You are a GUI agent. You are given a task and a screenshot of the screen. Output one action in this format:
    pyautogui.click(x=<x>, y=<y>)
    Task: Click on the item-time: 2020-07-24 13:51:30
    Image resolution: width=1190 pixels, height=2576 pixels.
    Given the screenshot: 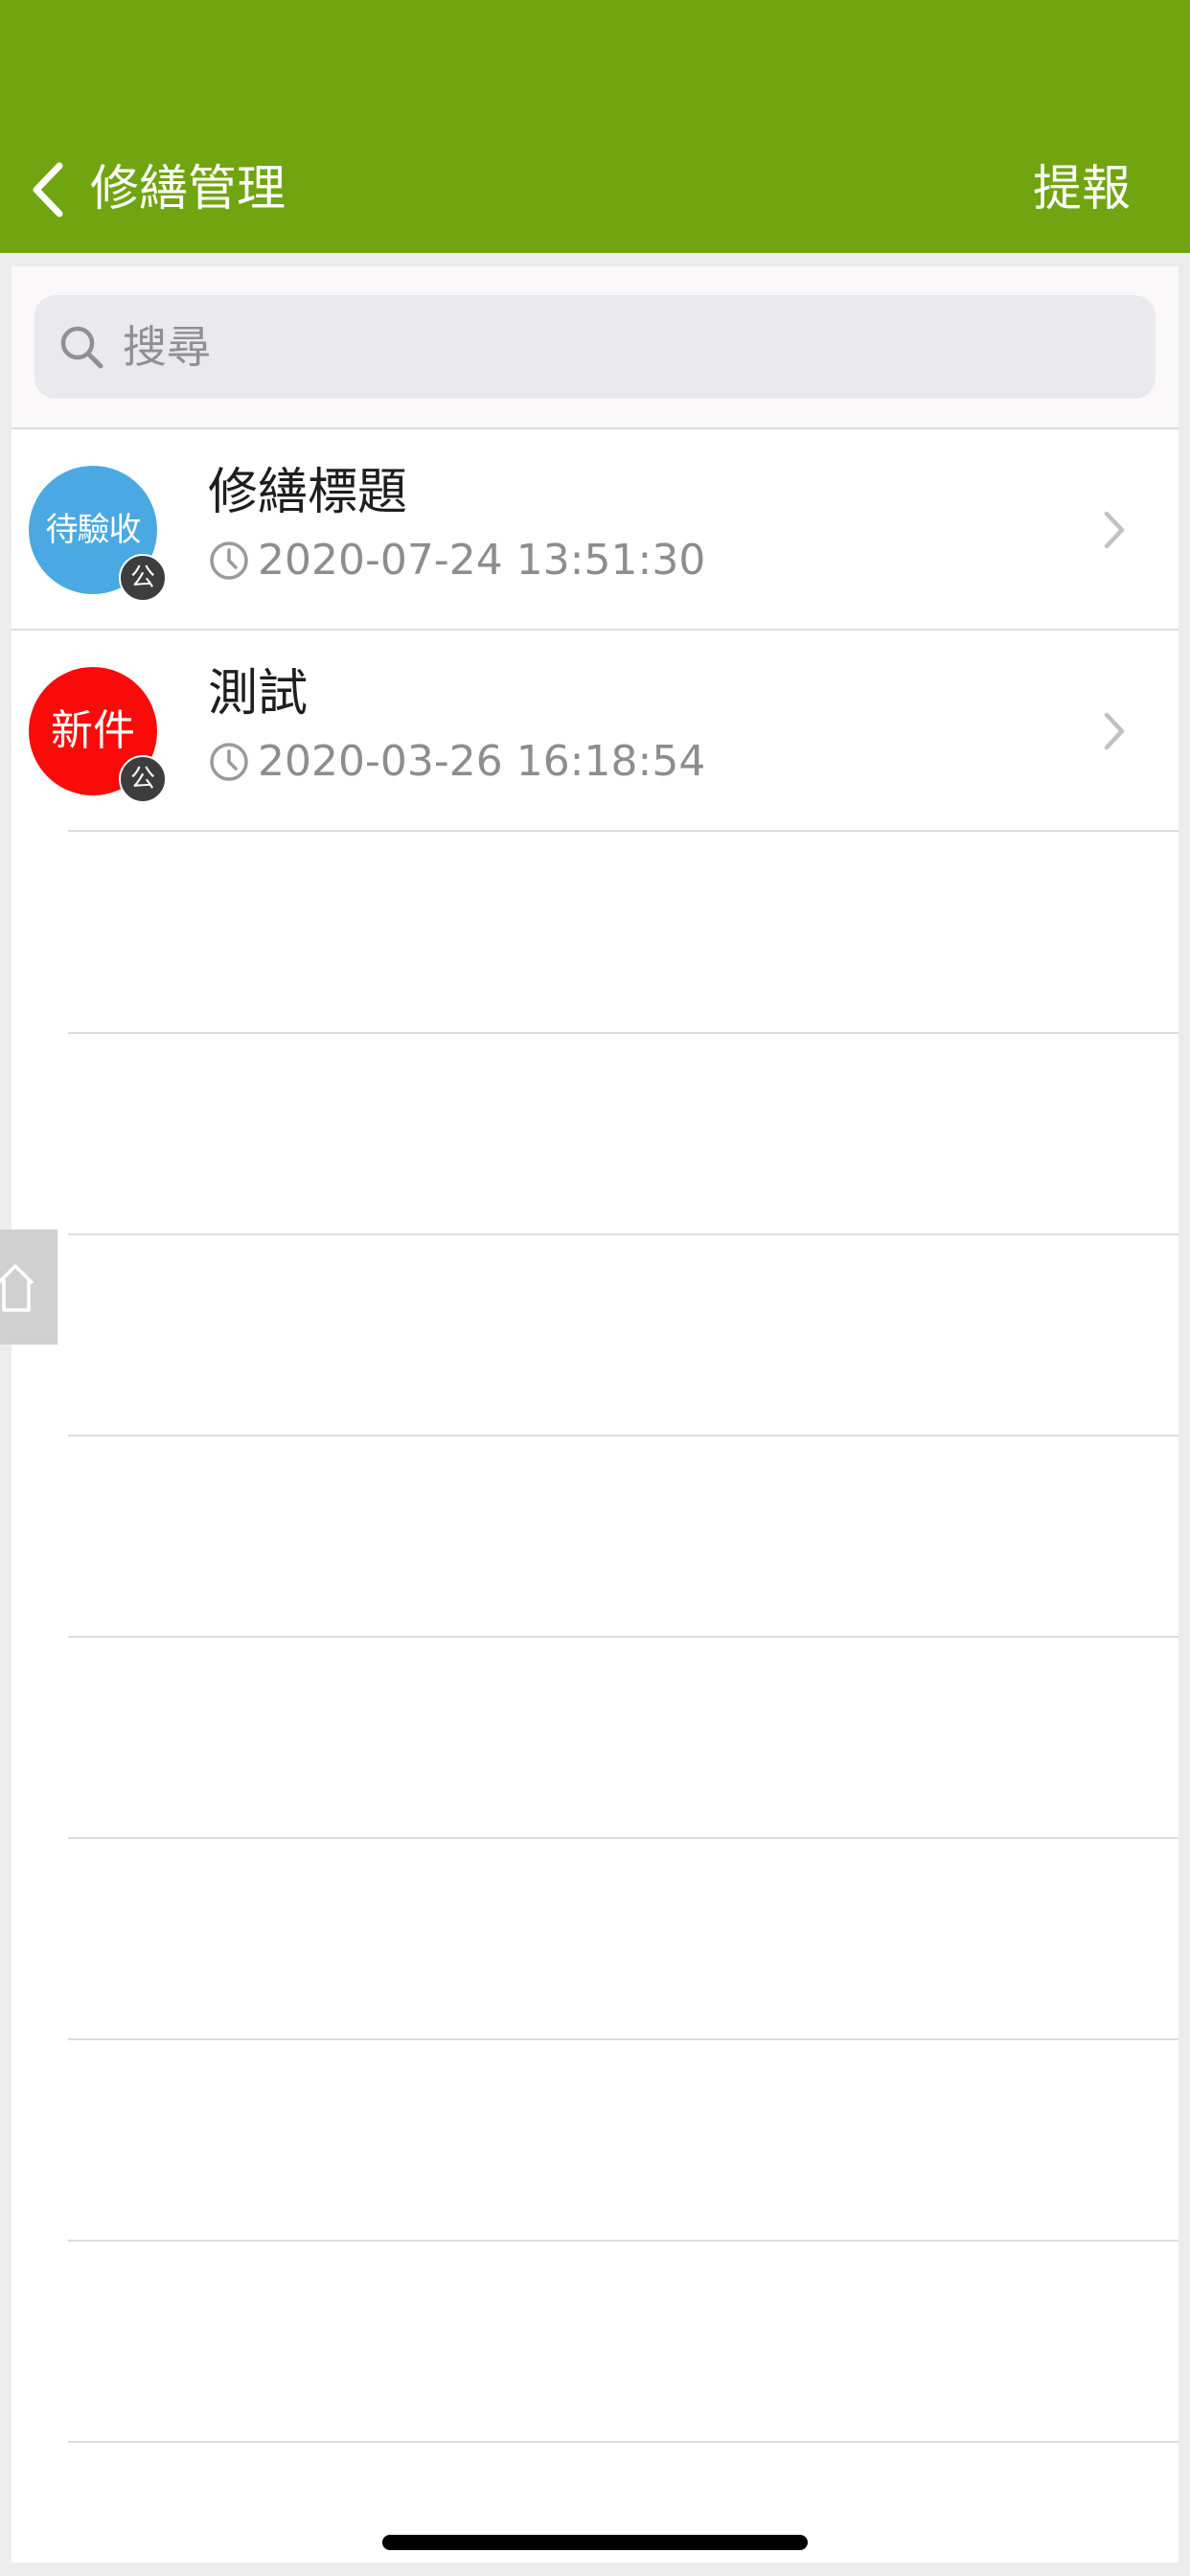 What is the action you would take?
    pyautogui.click(x=457, y=561)
    